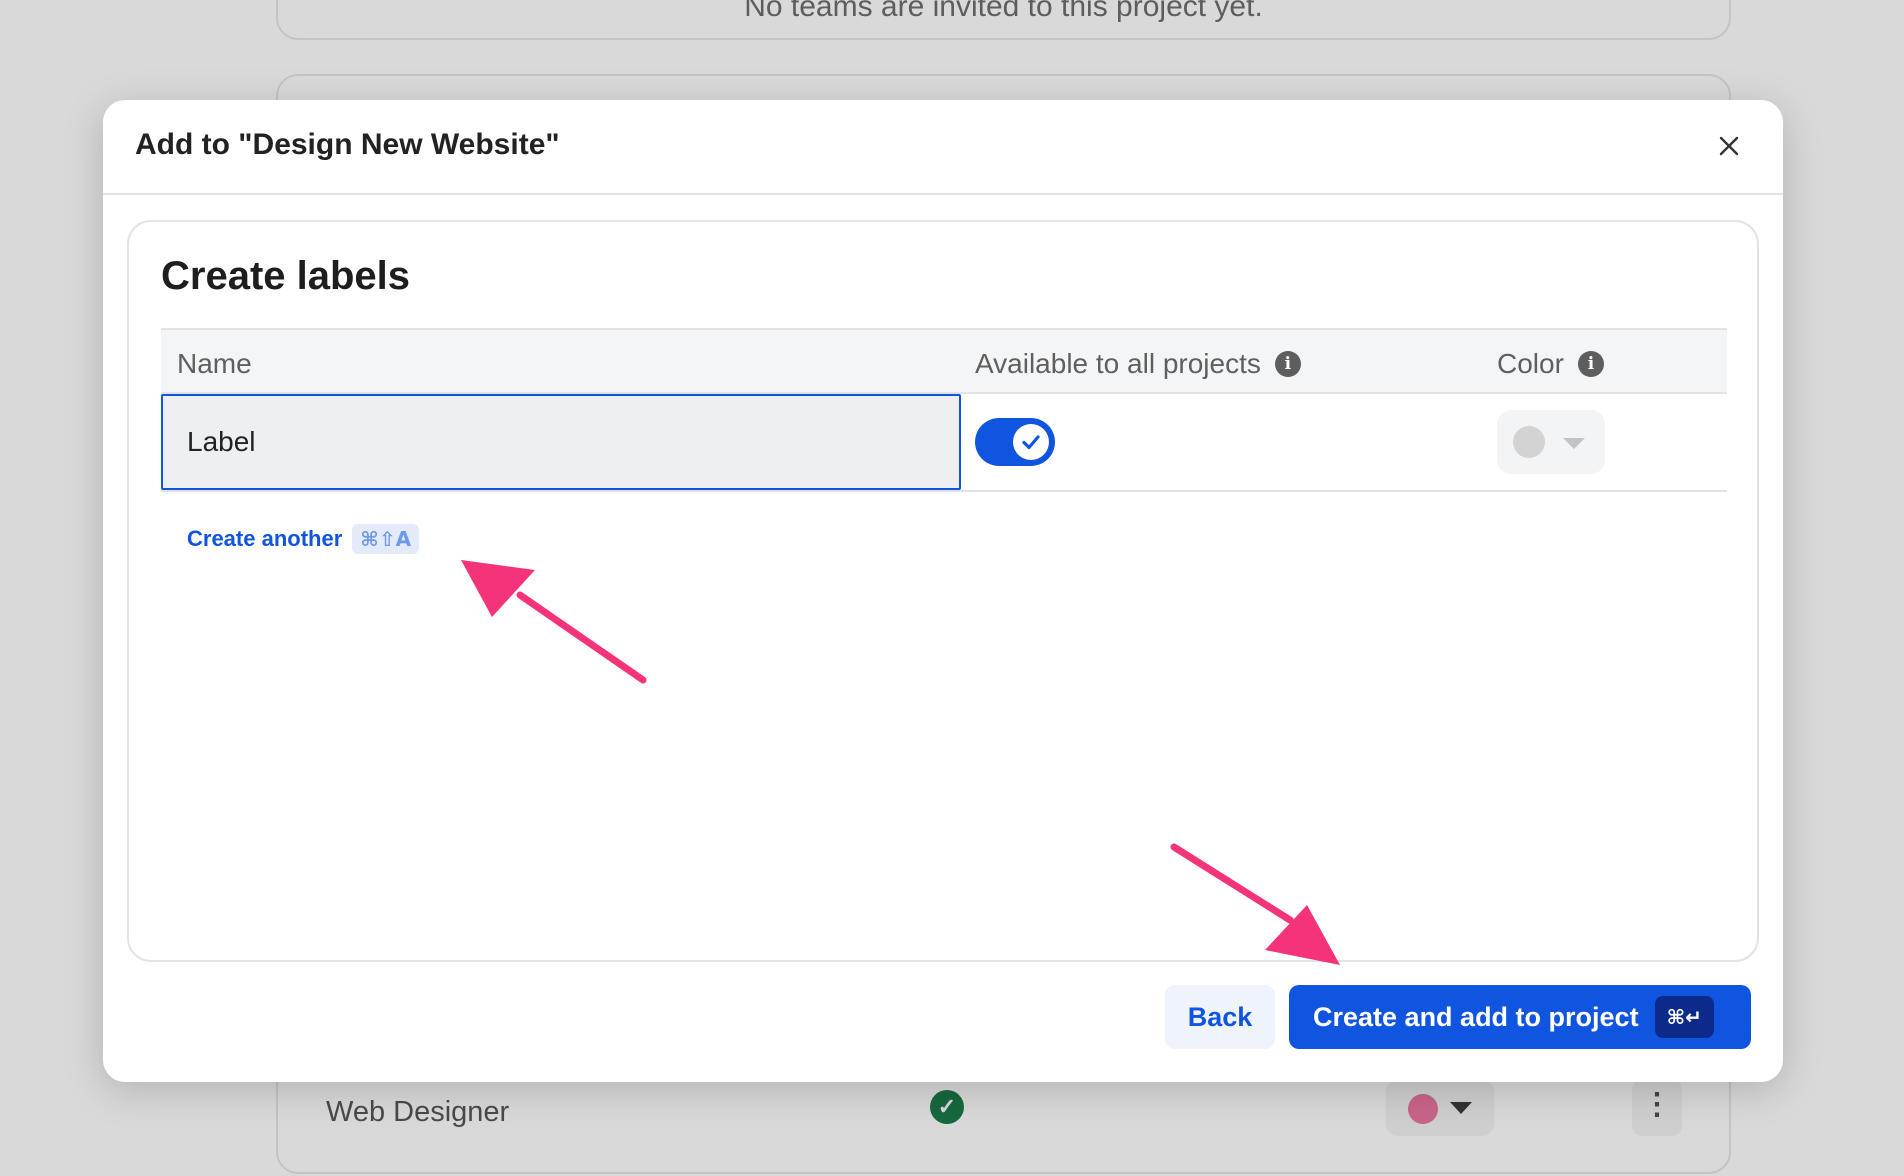 The width and height of the screenshot is (1904, 1176). I want to click on toggle-knob, so click(1031, 442).